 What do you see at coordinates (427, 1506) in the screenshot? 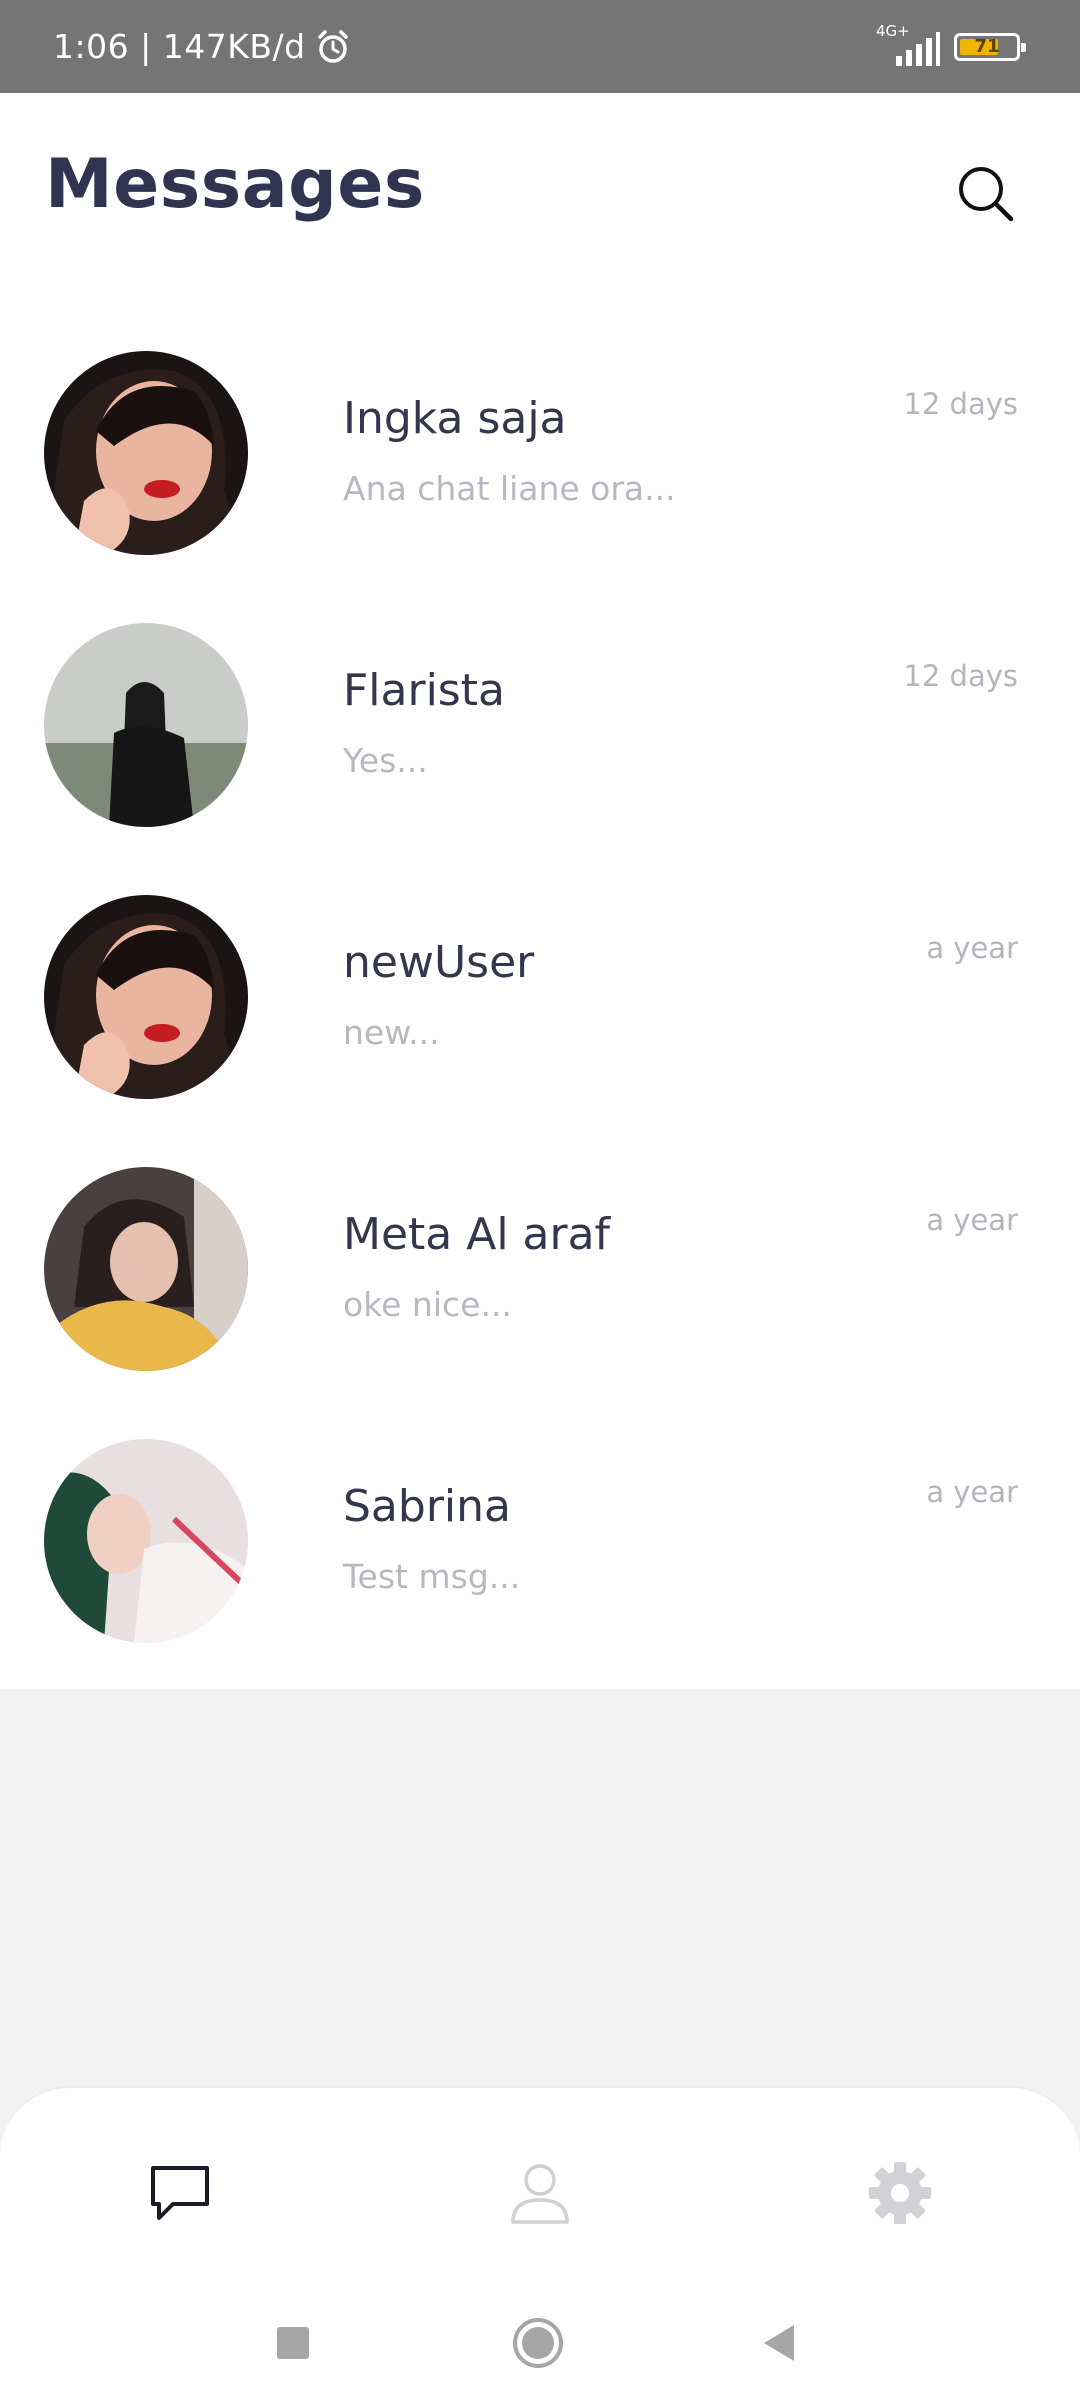
I see `contact-name: Sabrina` at bounding box center [427, 1506].